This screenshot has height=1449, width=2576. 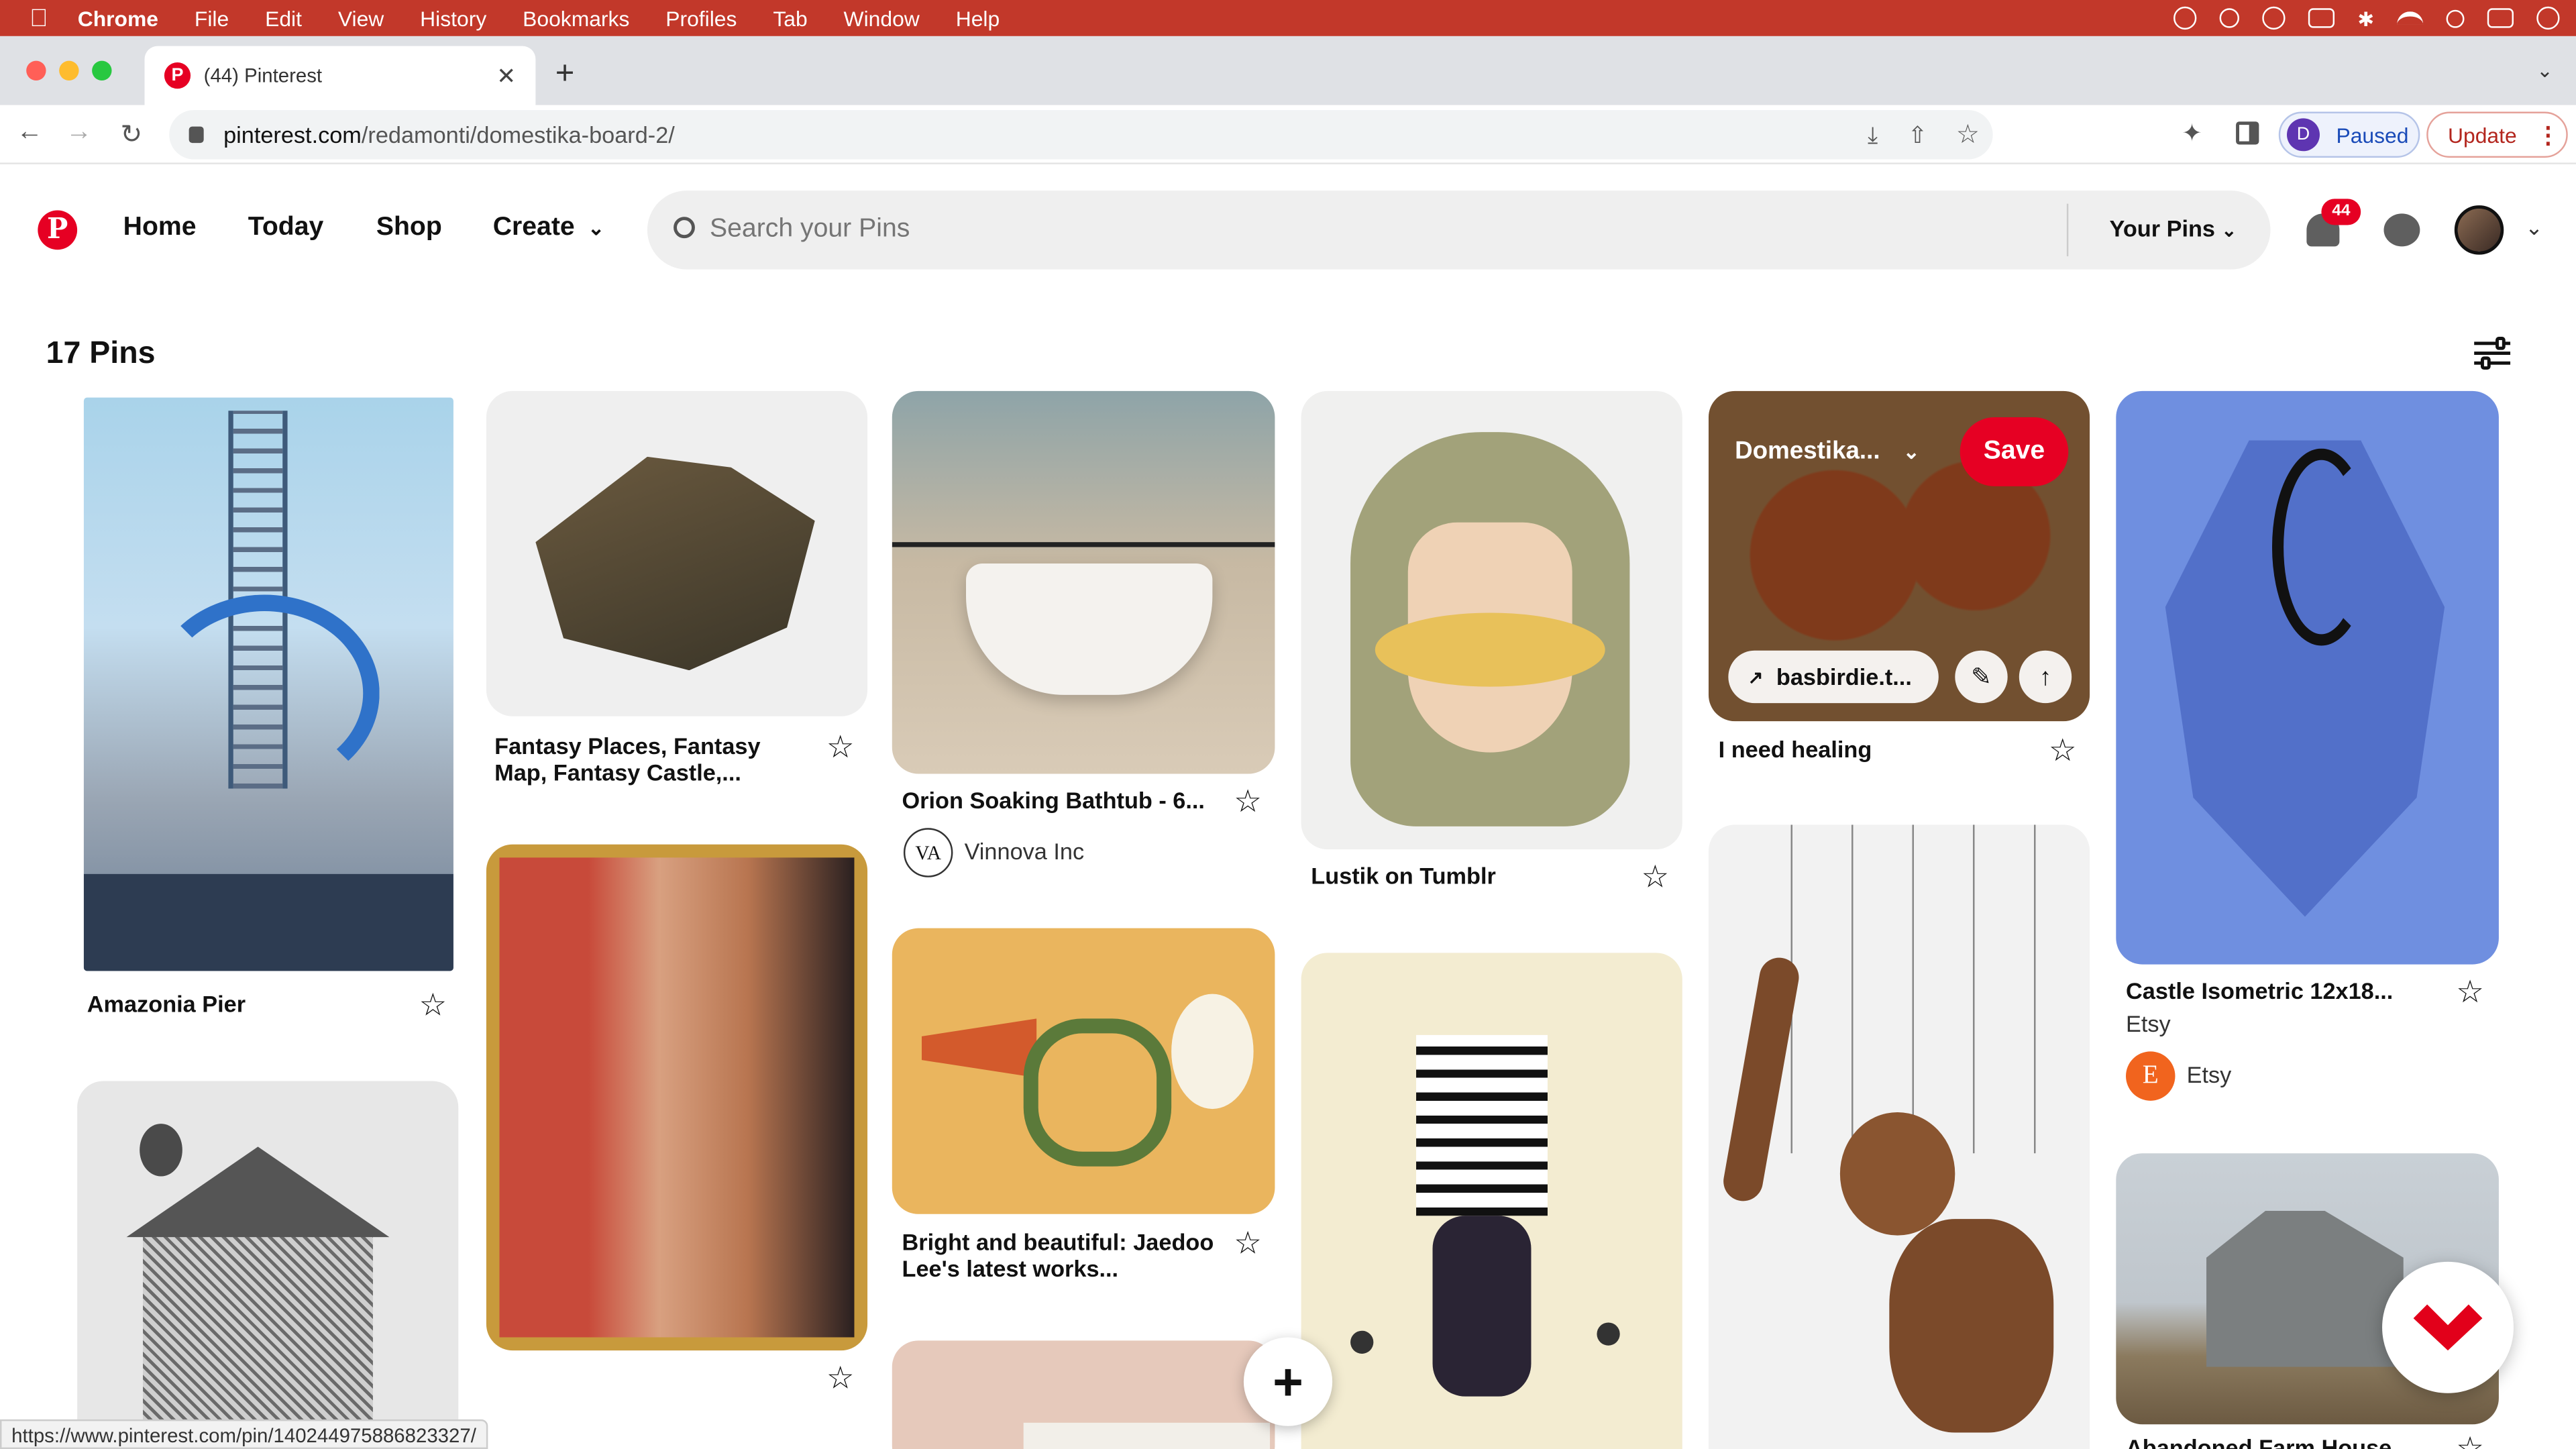 I want to click on pin-title: Abandoned Farm House, so click(x=2259, y=1441).